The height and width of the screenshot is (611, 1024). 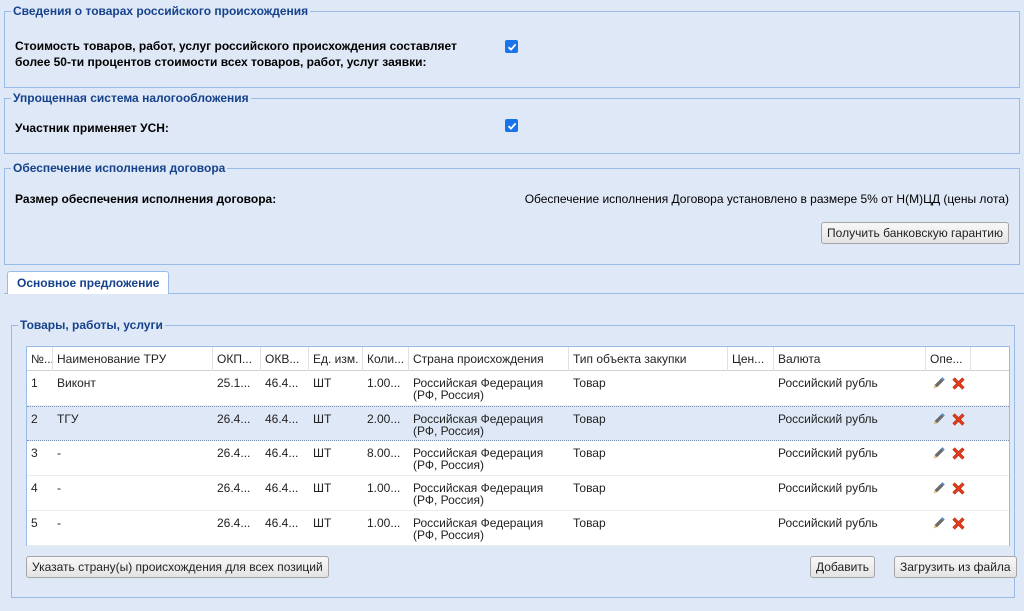 I want to click on column-header: Ед. изм., so click(x=336, y=359).